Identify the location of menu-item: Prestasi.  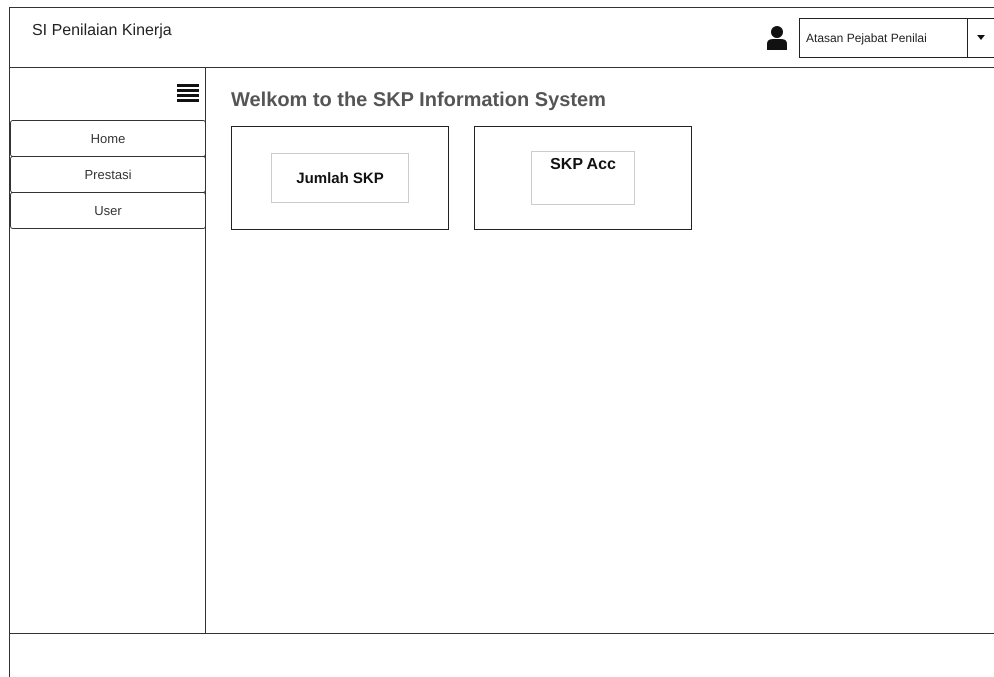
(108, 174).